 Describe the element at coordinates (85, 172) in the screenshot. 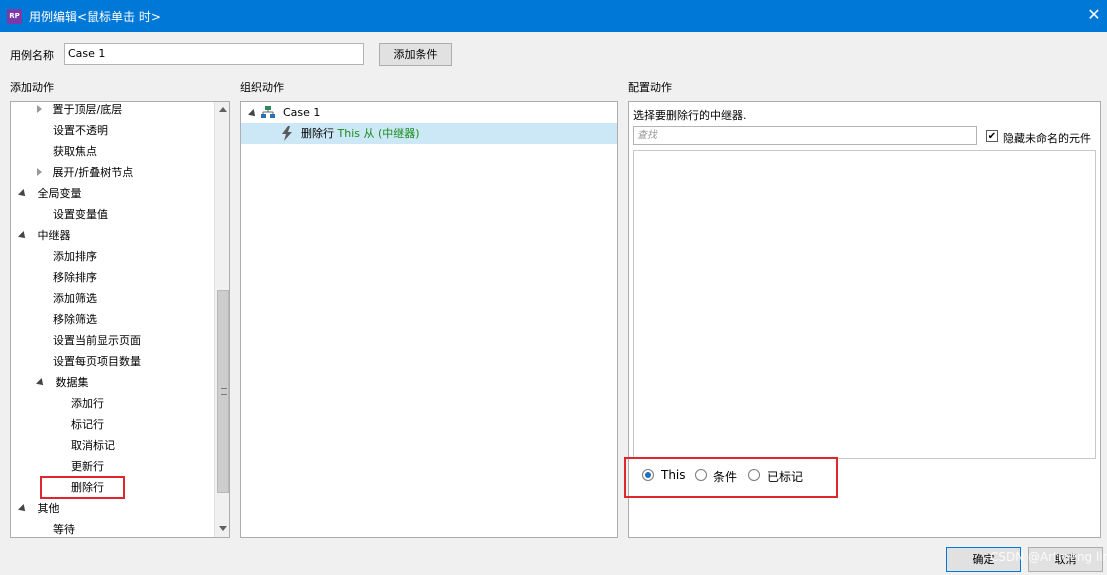

I see `tree-item-expand-collapse: 展开/折叠树节点` at that location.